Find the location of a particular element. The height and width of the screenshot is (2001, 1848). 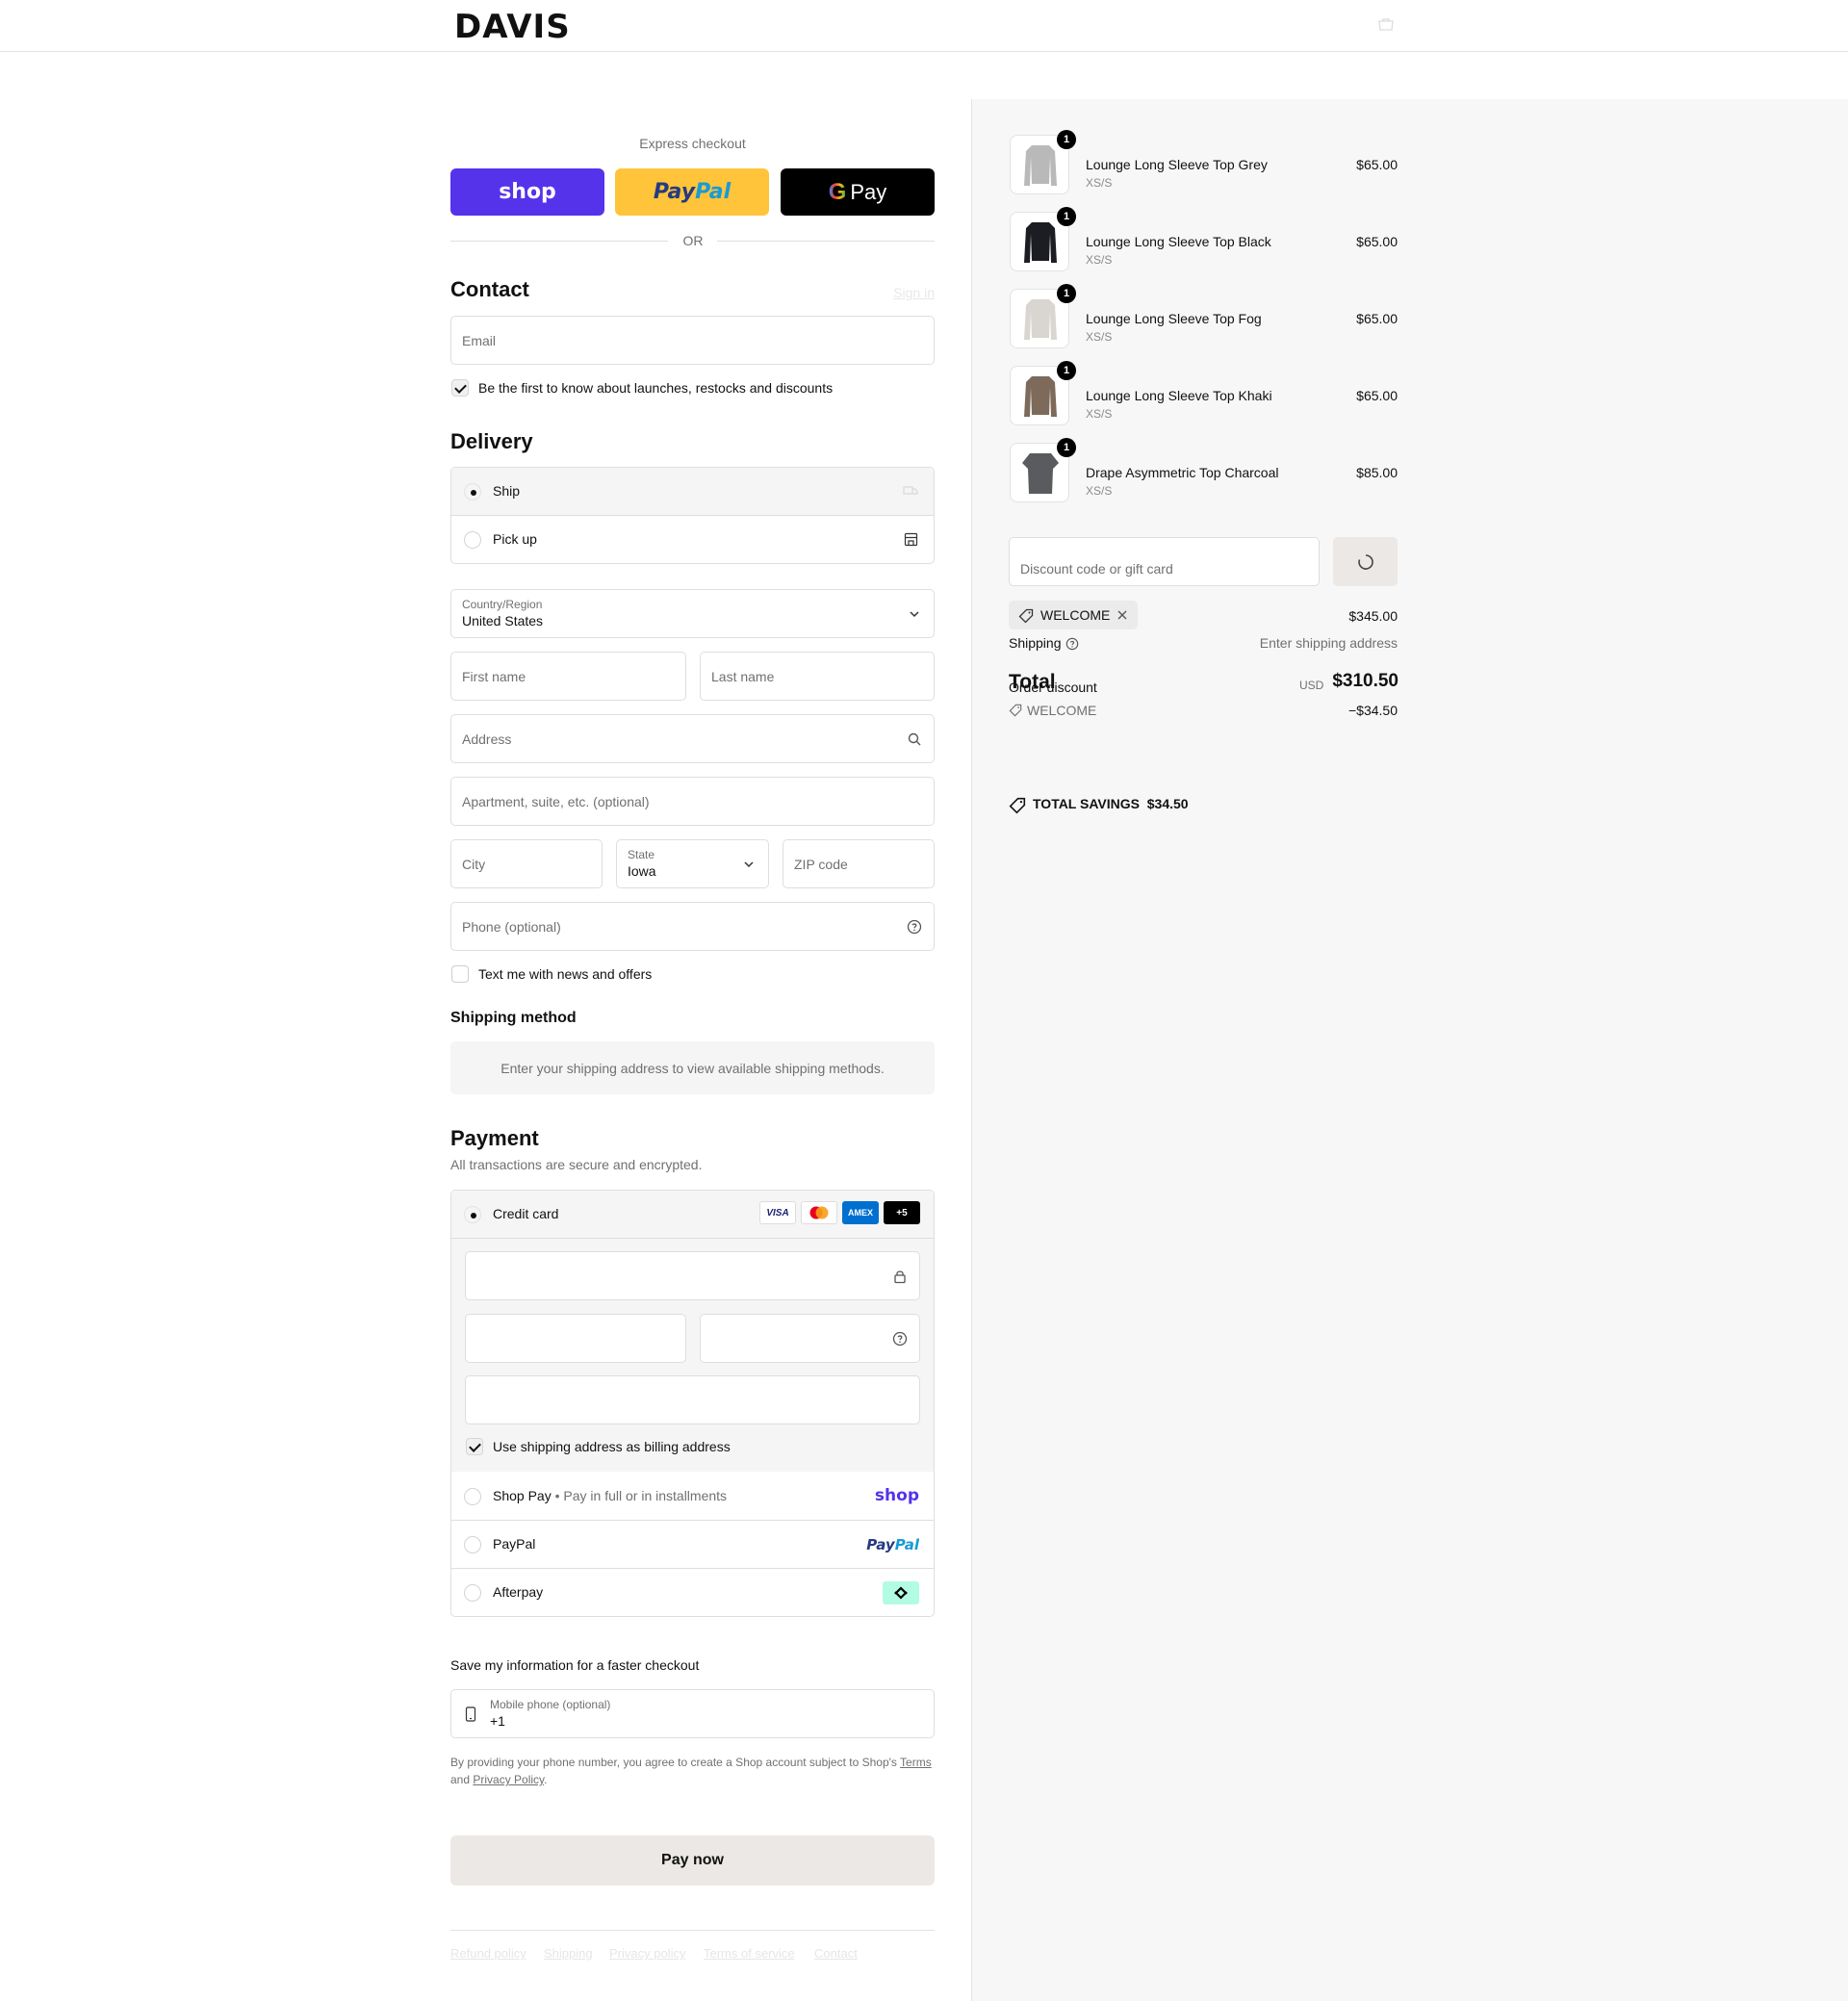

name-on-card-field is located at coordinates (692, 1399).